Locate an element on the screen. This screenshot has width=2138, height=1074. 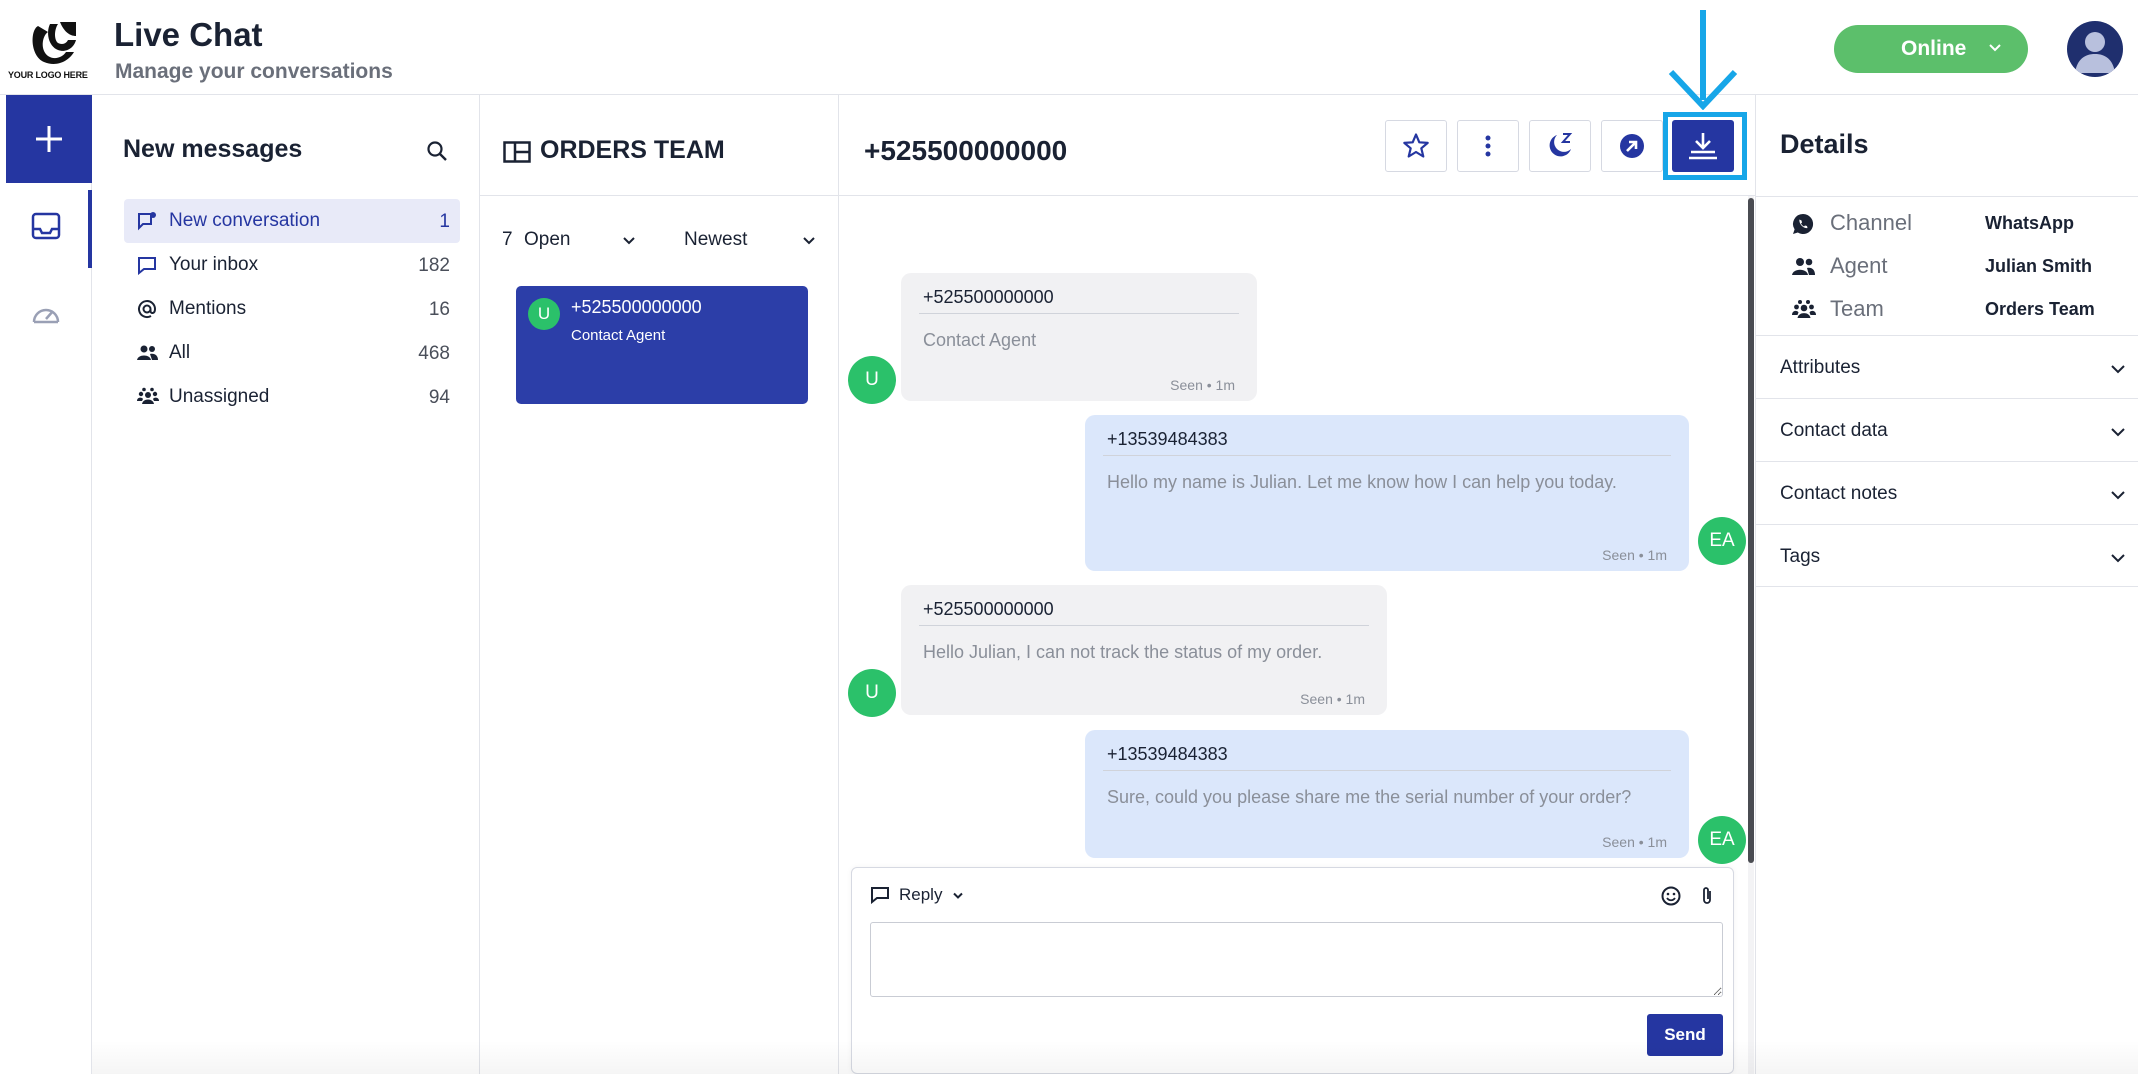
new-chat-icon is located at coordinates (147, 221).